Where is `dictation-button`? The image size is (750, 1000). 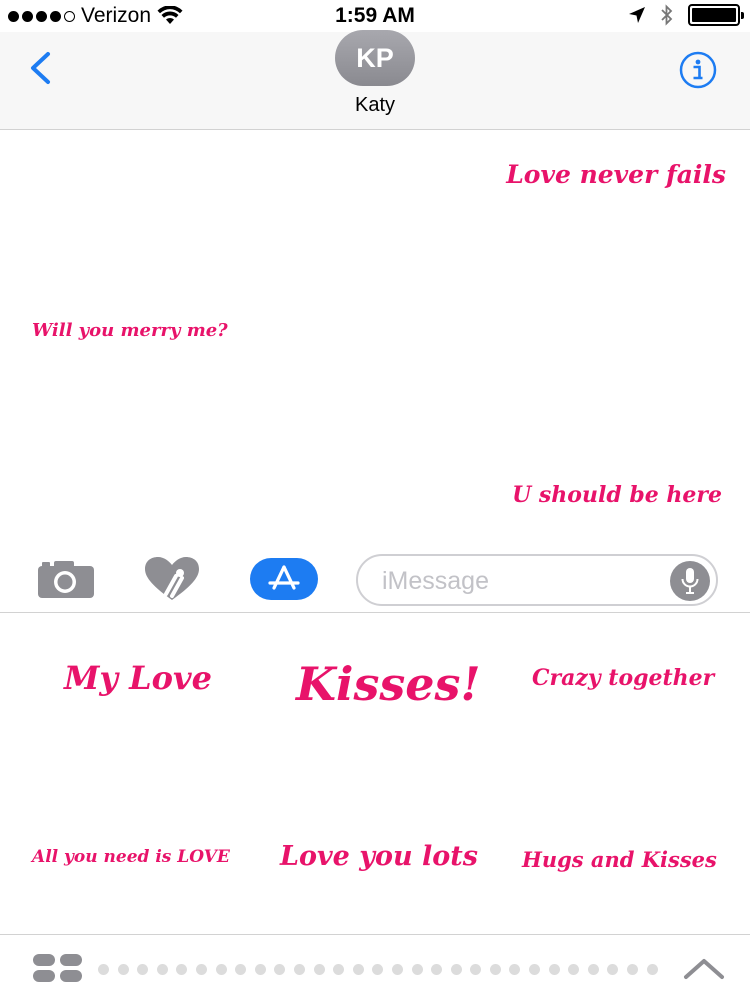 dictation-button is located at coordinates (690, 581).